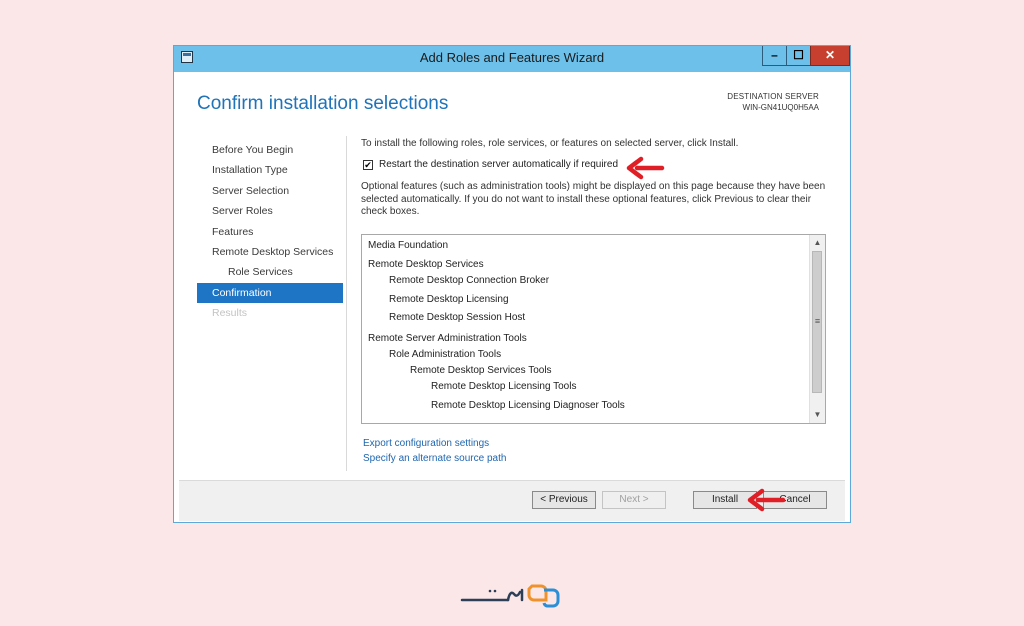 This screenshot has height=626, width=1024. Describe the element at coordinates (510, 596) in the screenshot. I see `brand-logo` at that location.